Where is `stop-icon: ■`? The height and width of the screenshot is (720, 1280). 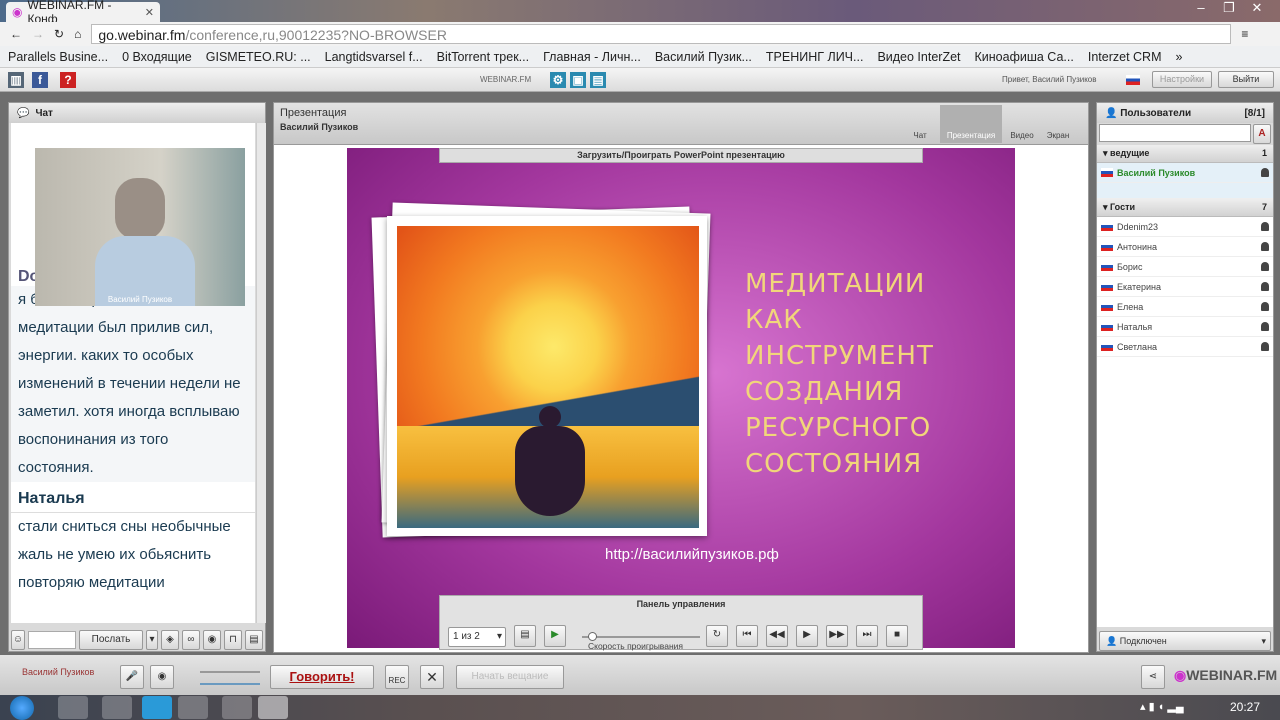 stop-icon: ■ is located at coordinates (897, 636).